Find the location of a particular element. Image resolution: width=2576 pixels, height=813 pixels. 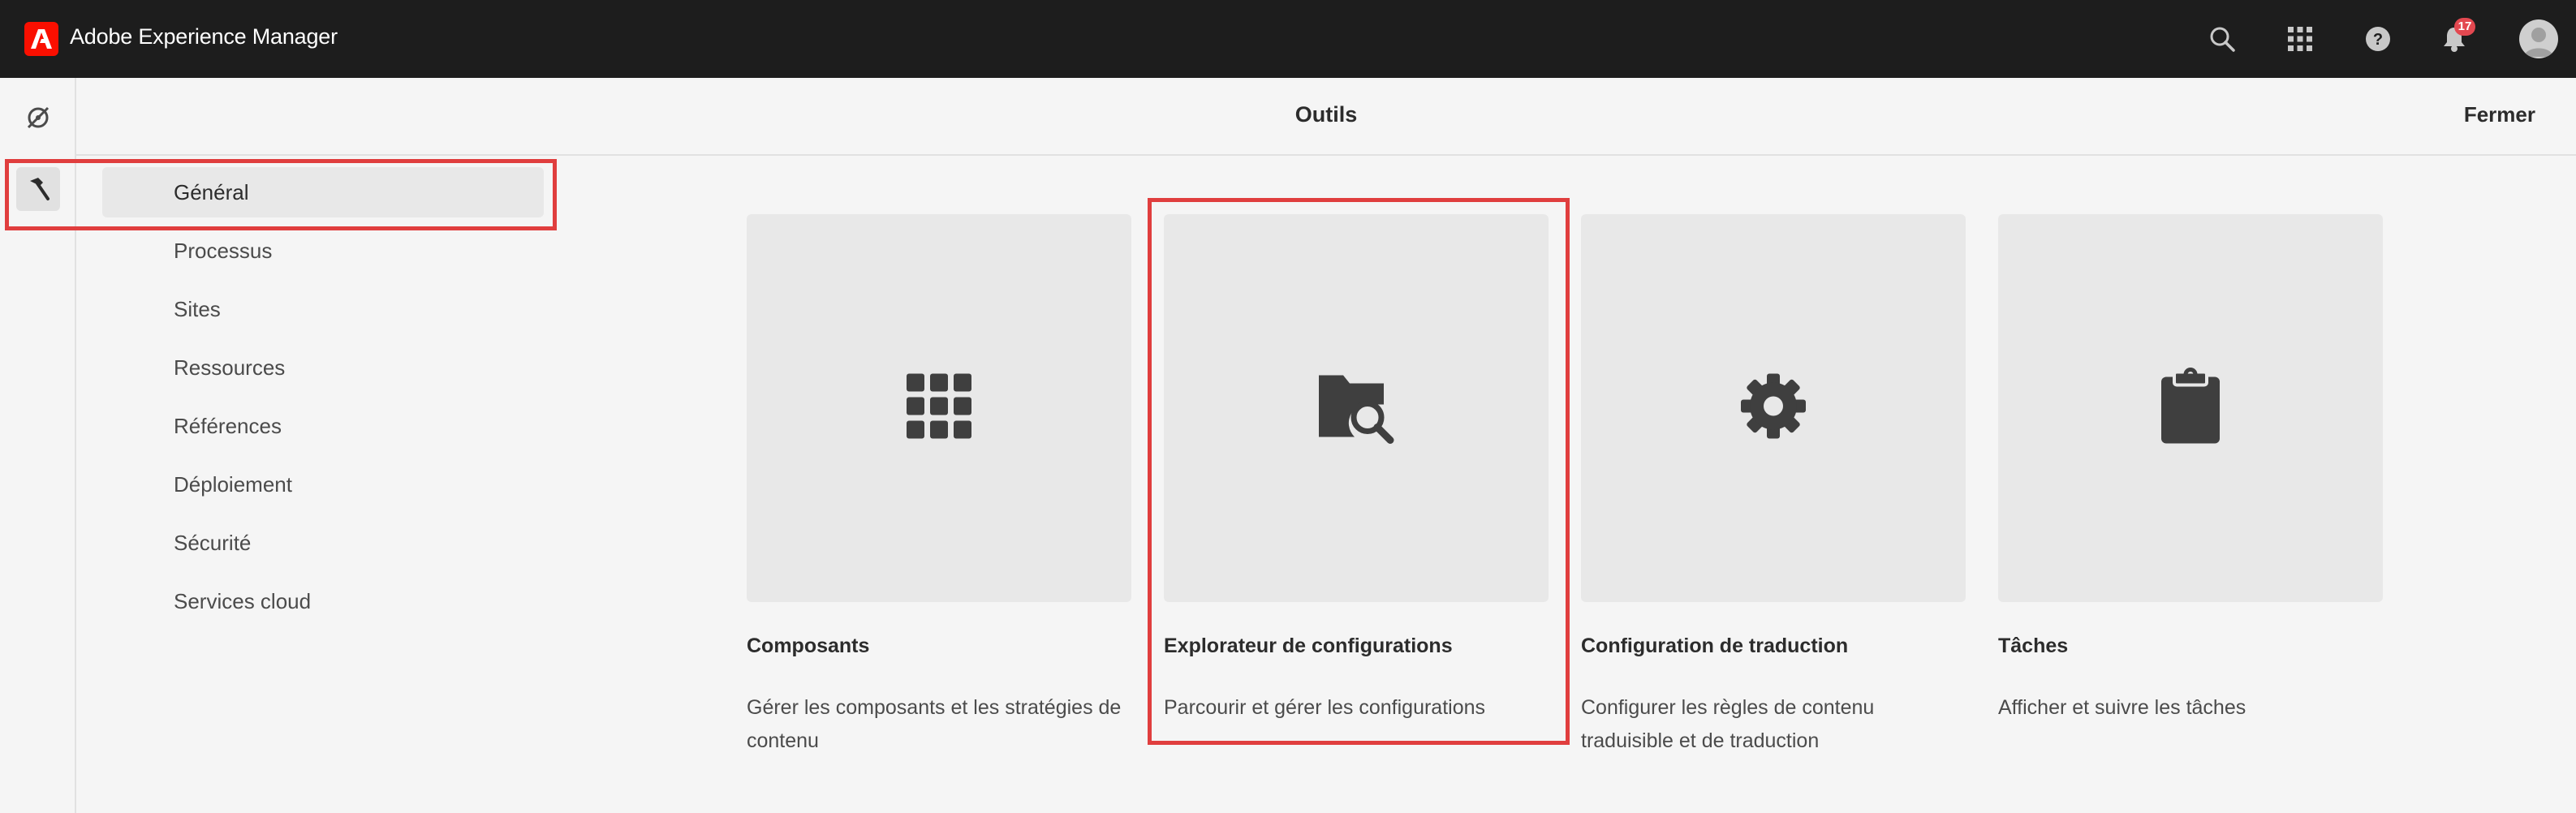

app-title: Adobe Experience Manager is located at coordinates (204, 36).